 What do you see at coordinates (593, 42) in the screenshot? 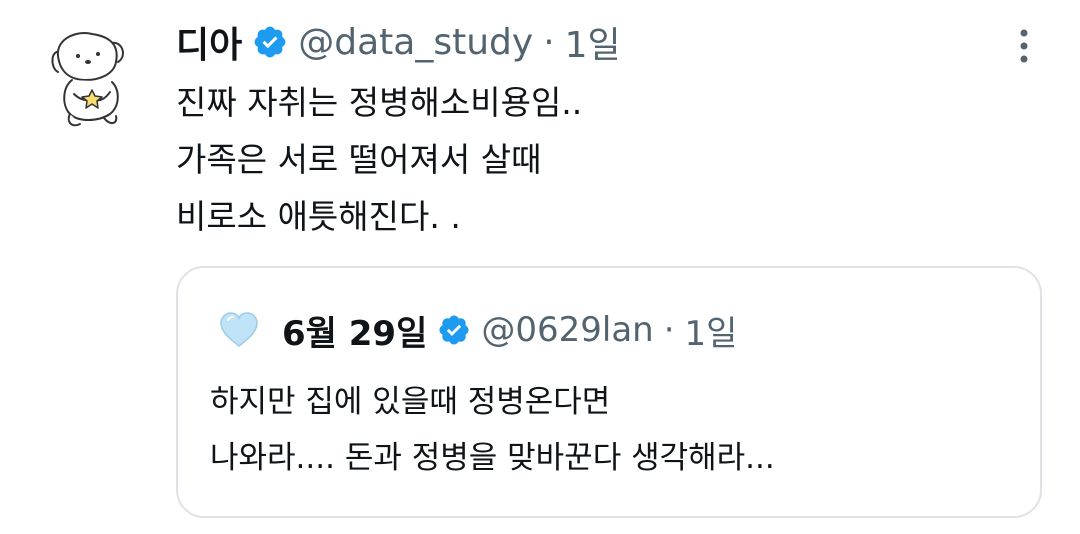
I see `timestamp: 1일` at bounding box center [593, 42].